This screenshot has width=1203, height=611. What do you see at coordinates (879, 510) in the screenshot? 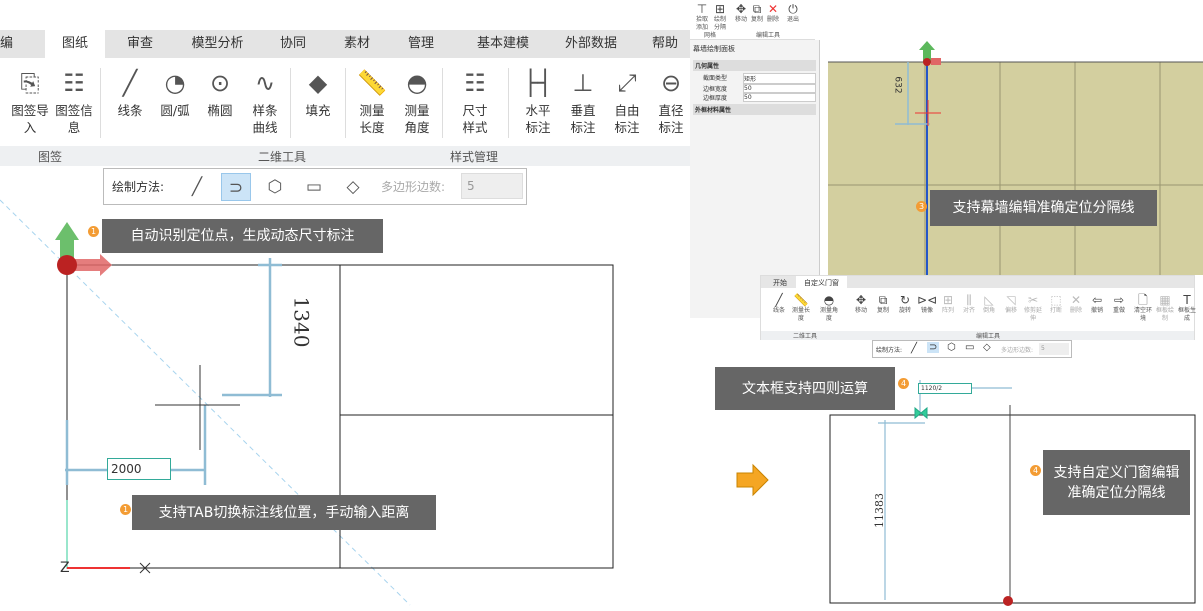
I see `door-dimension-text: 11383` at bounding box center [879, 510].